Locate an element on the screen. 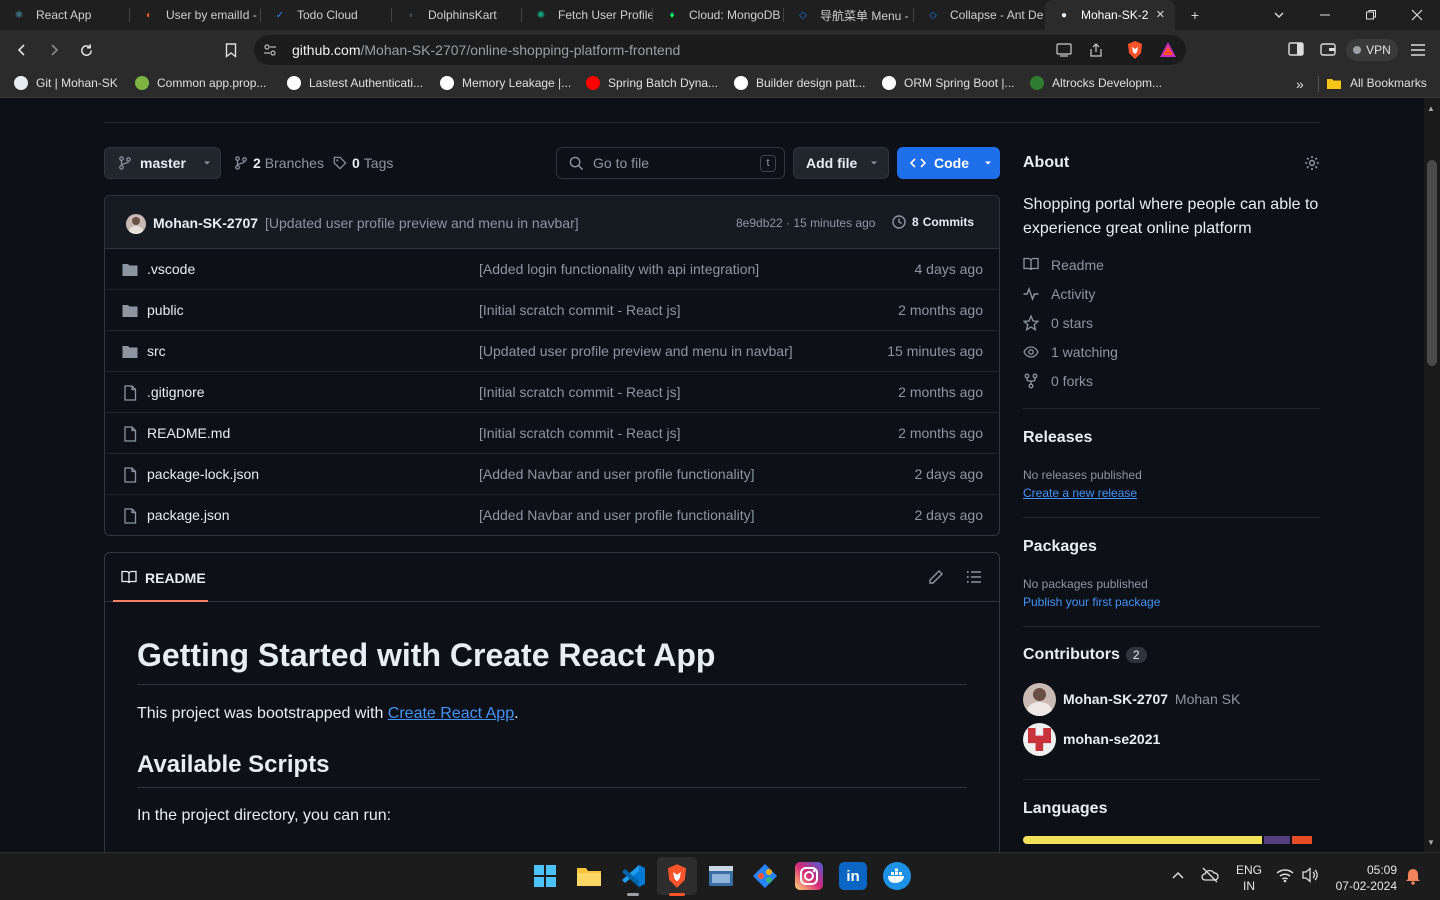 This screenshot has height=900, width=1440. contributors-header: Contributors 2 is located at coordinates (1085, 655).